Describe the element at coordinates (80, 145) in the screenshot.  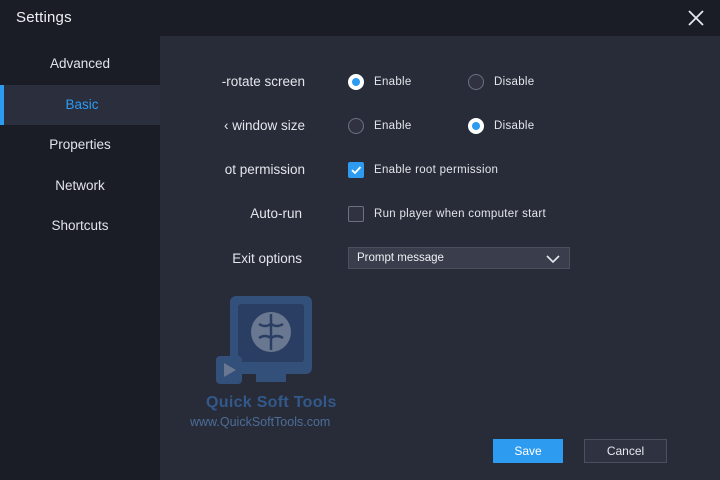
I see `sidebar-item-properties: Properties` at that location.